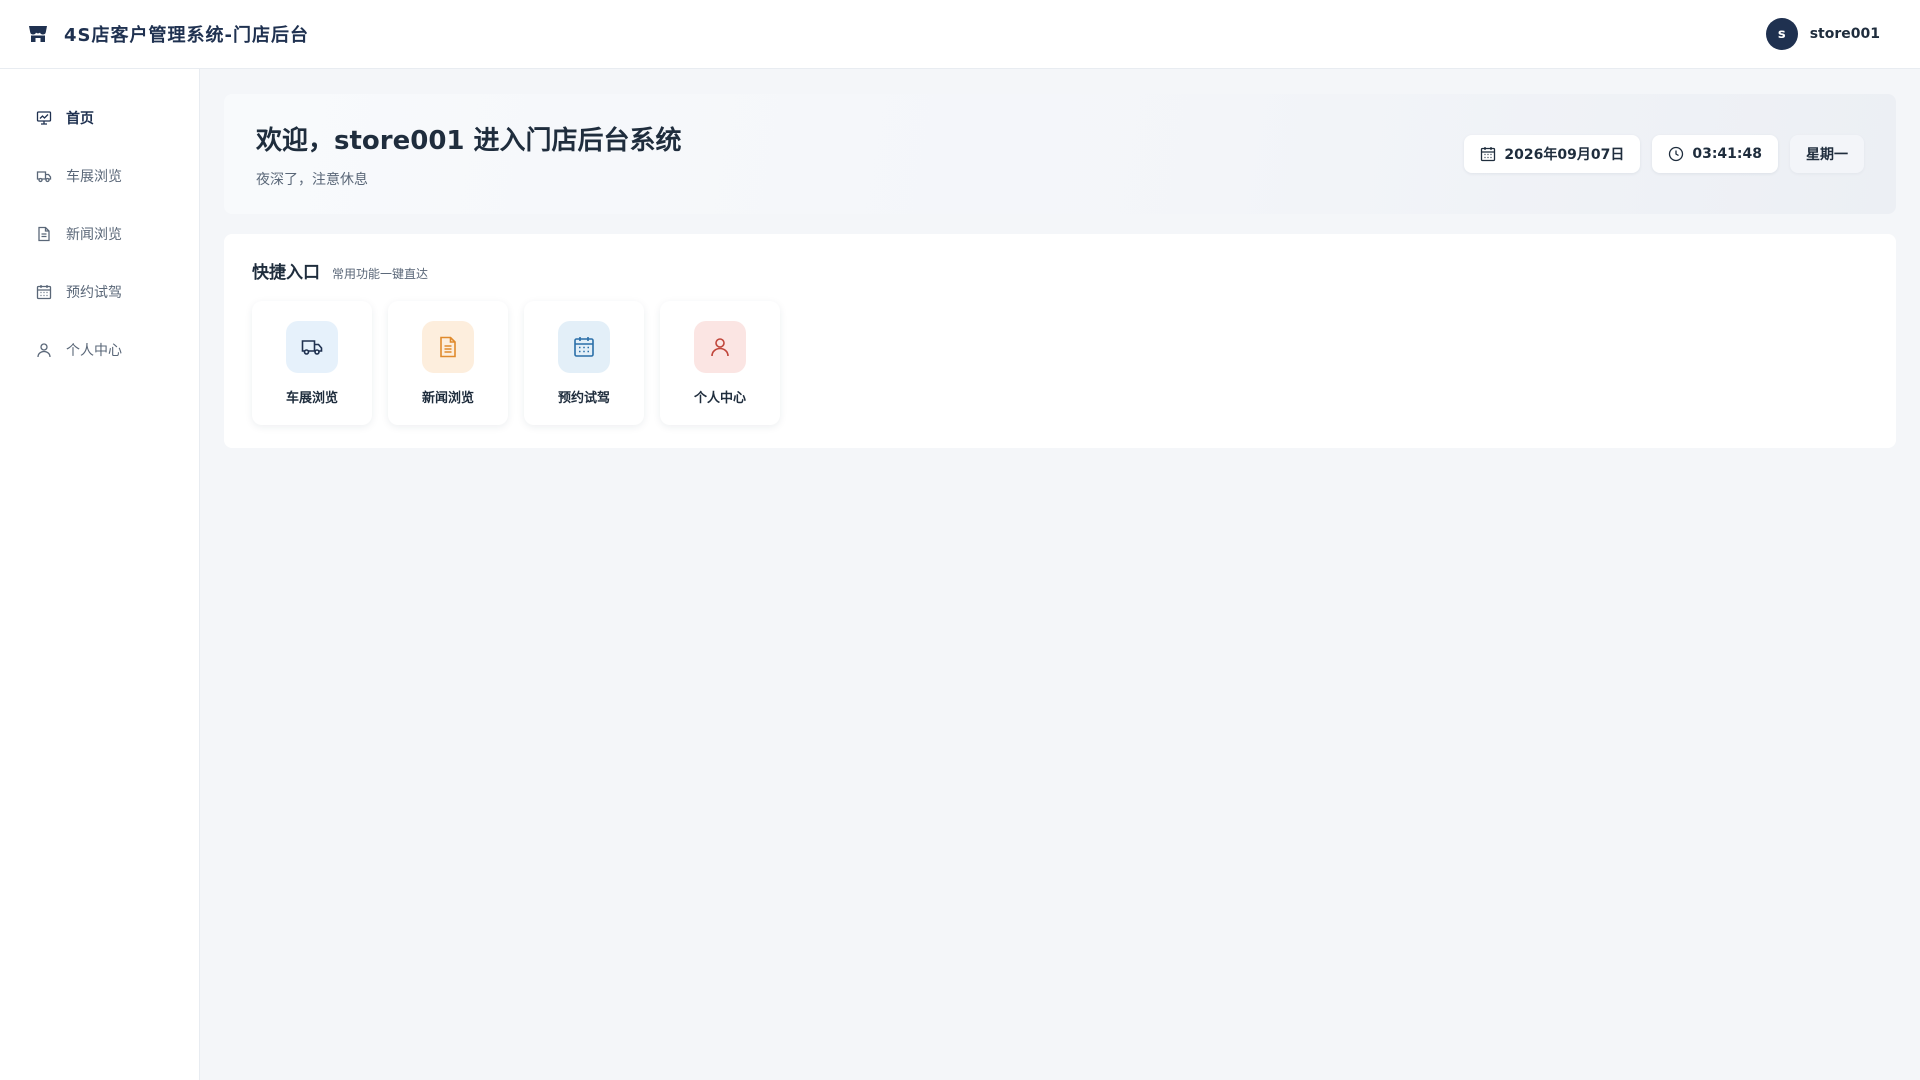  I want to click on weekday-text: 星期一, so click(1827, 155).